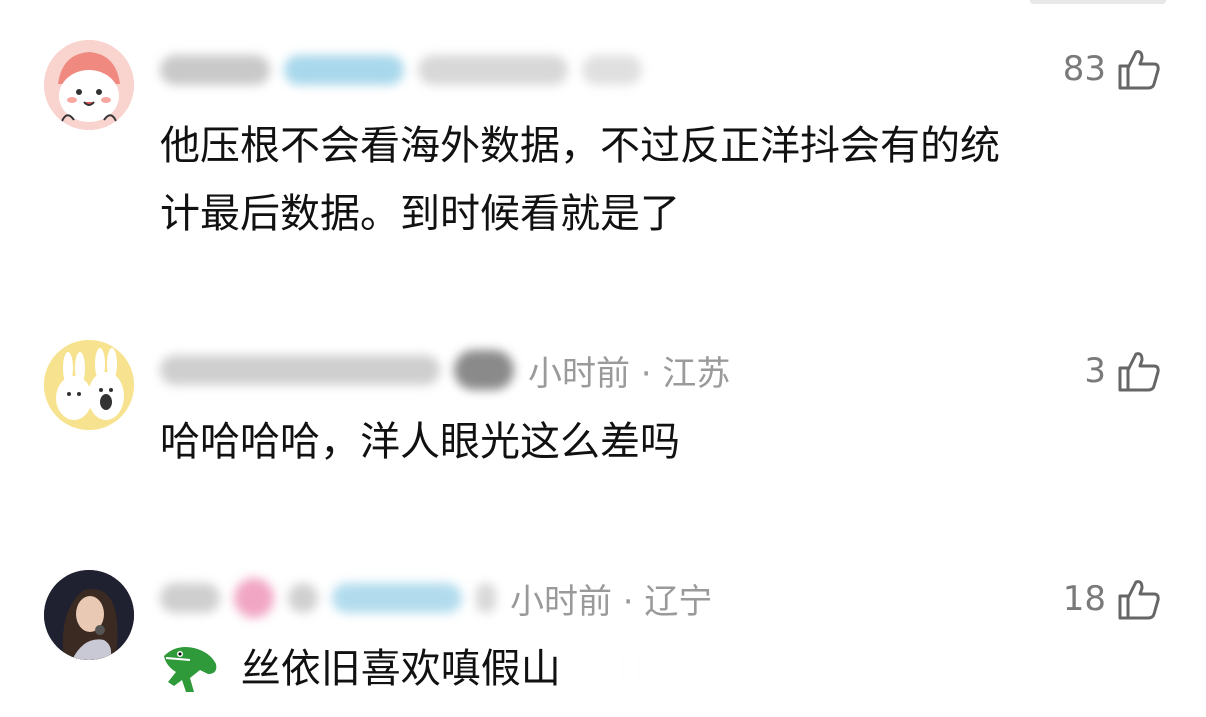  I want to click on avatar-singer-photo-image, so click(89, 615).